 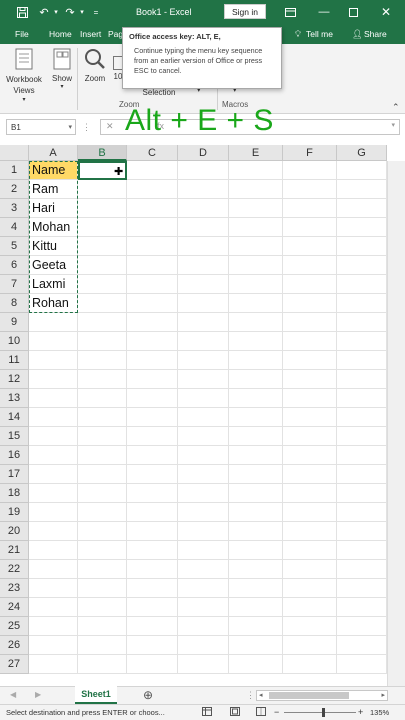 I want to click on workbook-views-button: Workbook Views ▾, so click(x=24, y=75).